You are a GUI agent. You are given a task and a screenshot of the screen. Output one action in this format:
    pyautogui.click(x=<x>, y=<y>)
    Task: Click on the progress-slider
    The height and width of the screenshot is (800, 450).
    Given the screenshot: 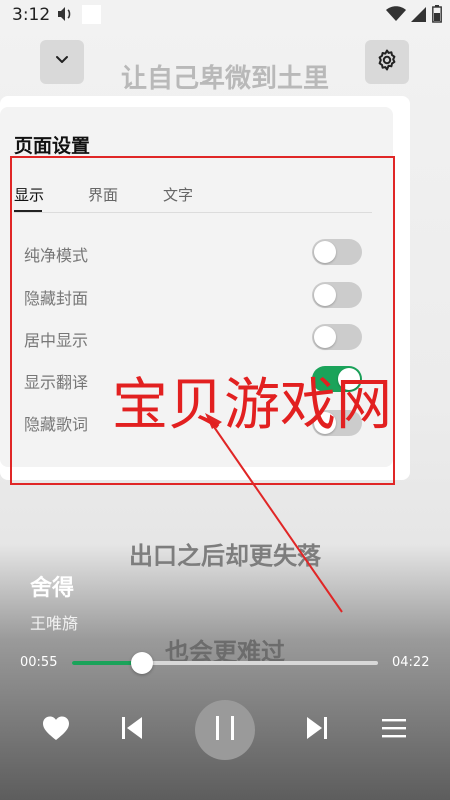 What is the action you would take?
    pyautogui.click(x=225, y=663)
    